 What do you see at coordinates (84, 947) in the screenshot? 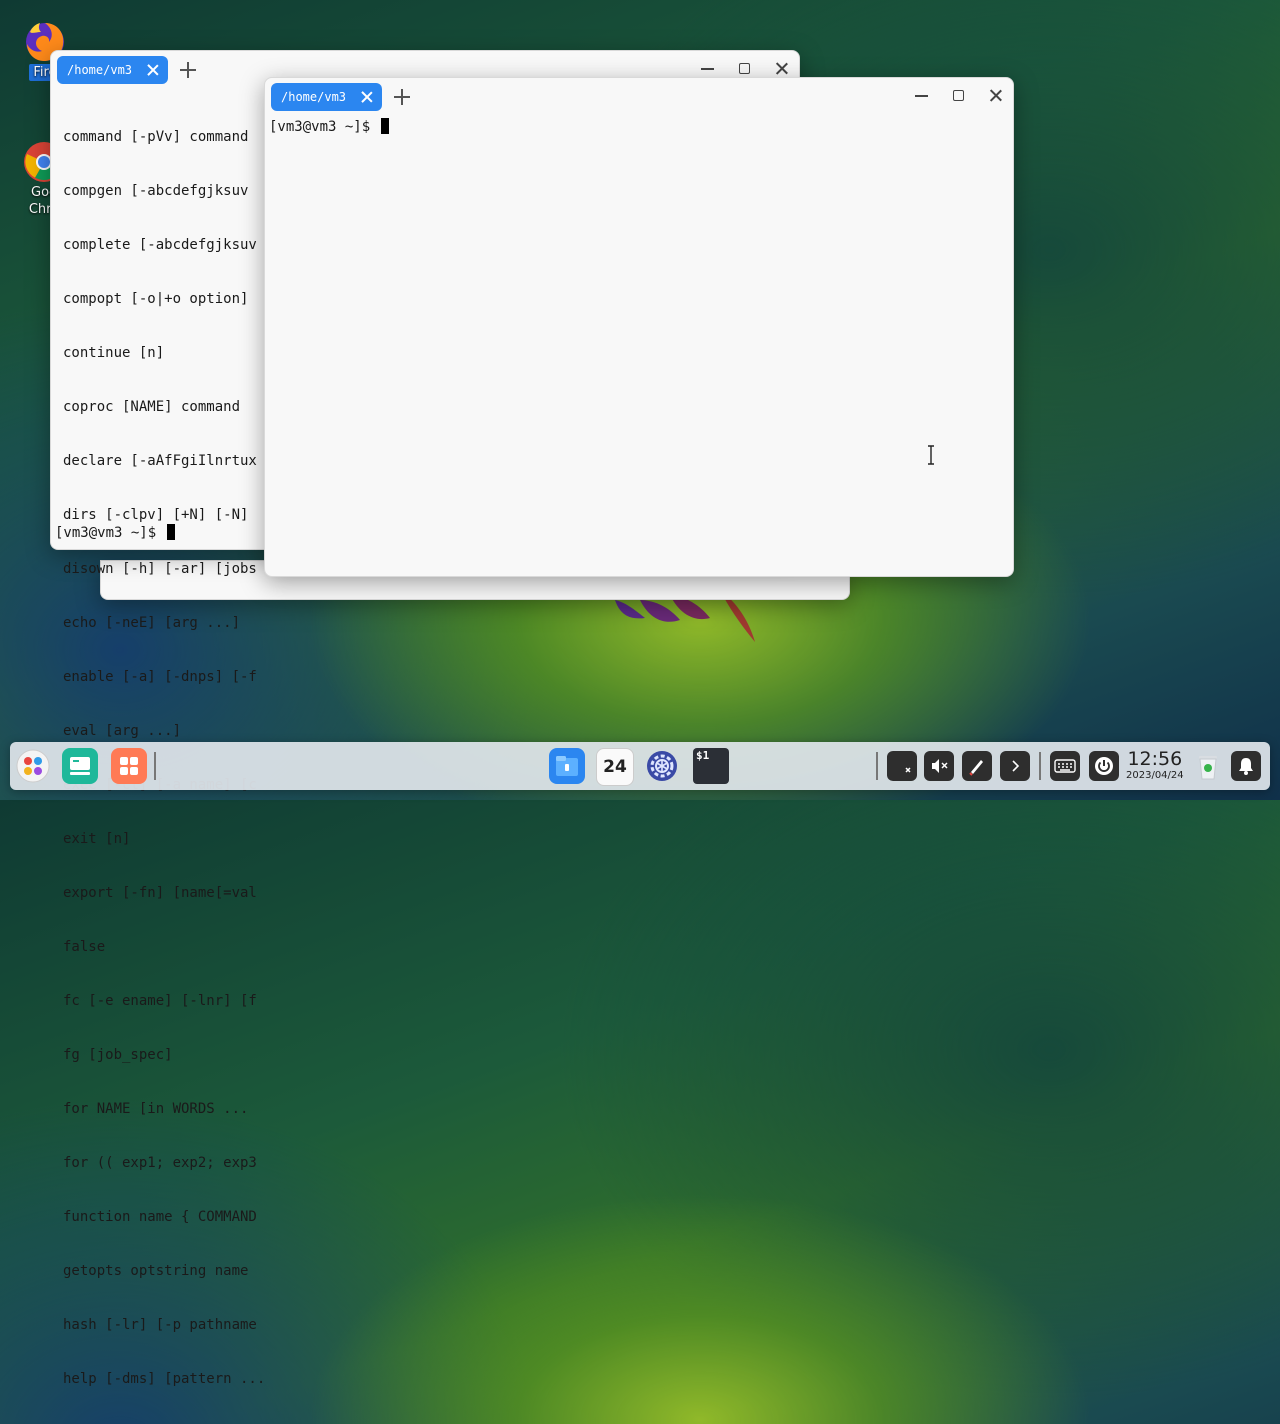
I see `terminal-line: false` at bounding box center [84, 947].